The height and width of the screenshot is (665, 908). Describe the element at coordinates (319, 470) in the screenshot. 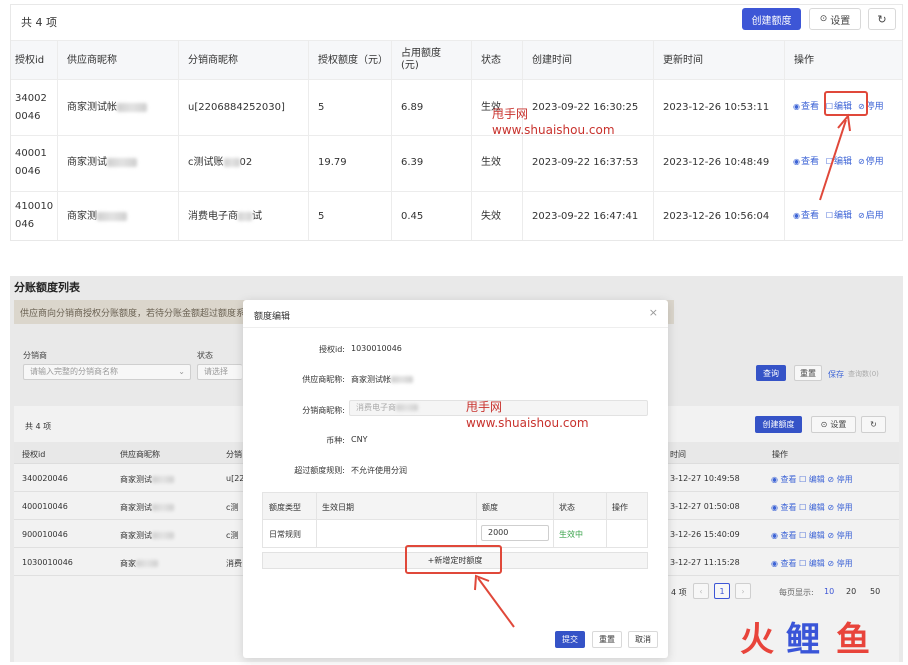

I see `field-label: 超过额度规则:` at that location.